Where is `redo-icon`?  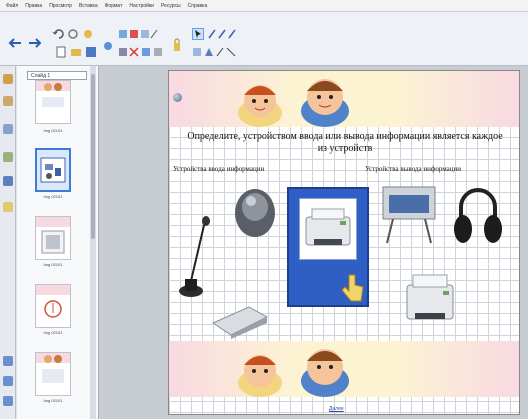 redo-icon is located at coordinates (73, 34).